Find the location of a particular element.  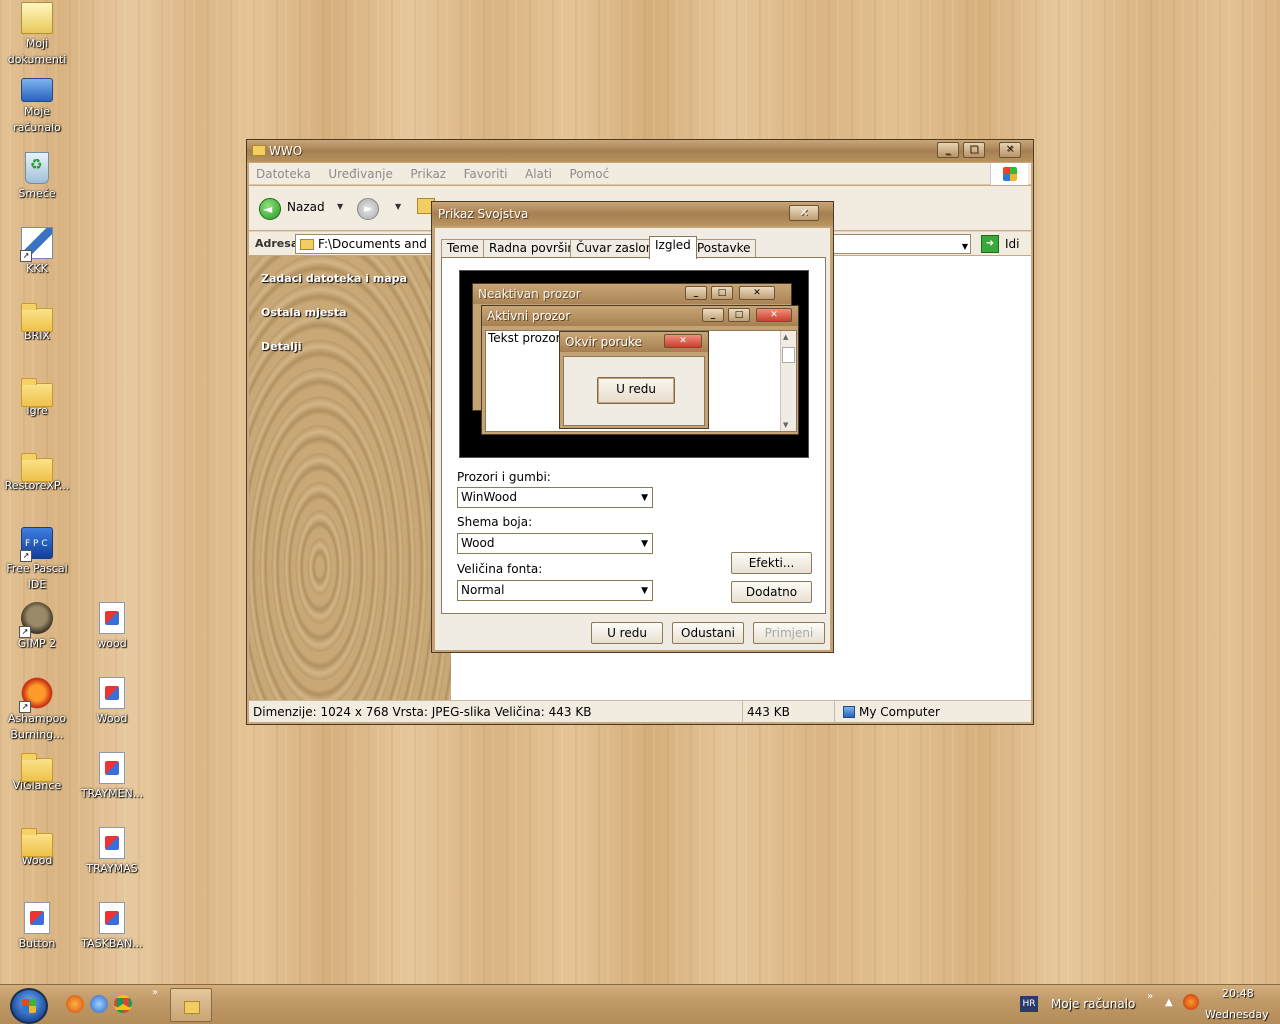

preview-ok-button: U redu is located at coordinates (636, 390).